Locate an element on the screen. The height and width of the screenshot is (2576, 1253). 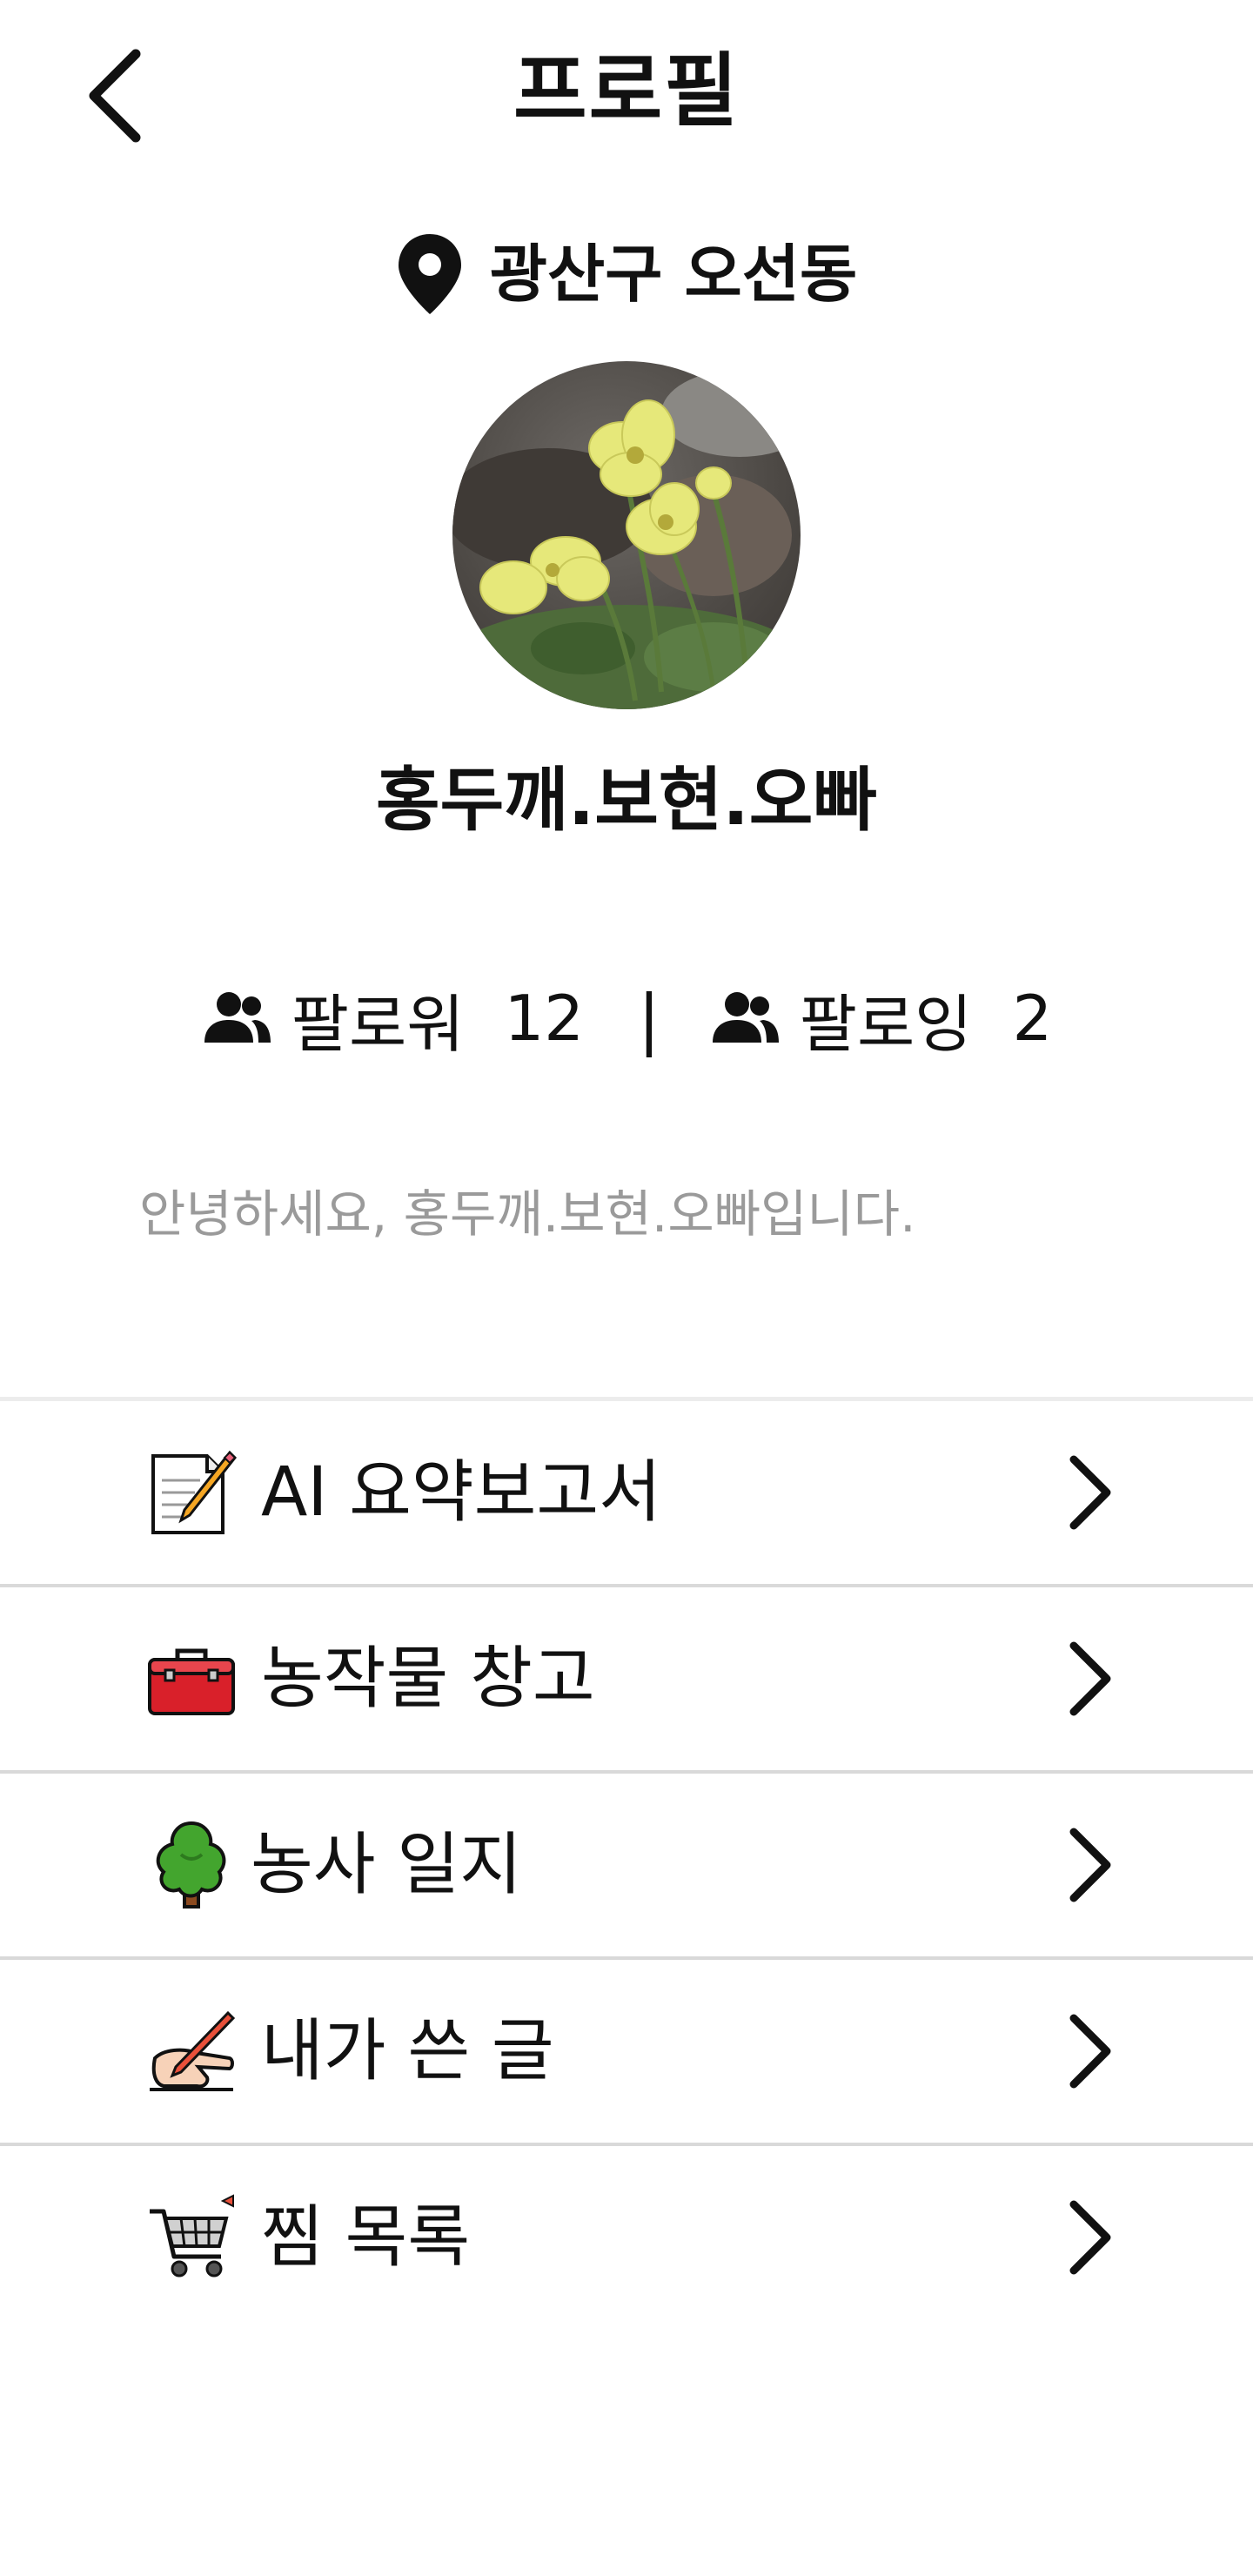
profile-bio: 안녕하세요, 홍두깨.보현.오빠입니다. is located at coordinates (527, 1214).